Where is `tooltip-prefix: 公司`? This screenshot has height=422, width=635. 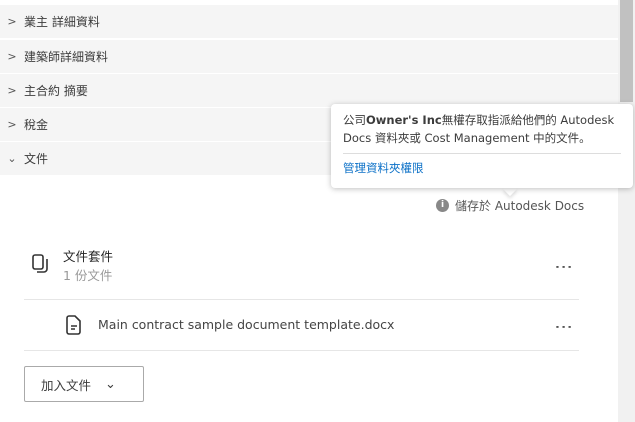
tooltip-prefix: 公司 is located at coordinates (354, 120).